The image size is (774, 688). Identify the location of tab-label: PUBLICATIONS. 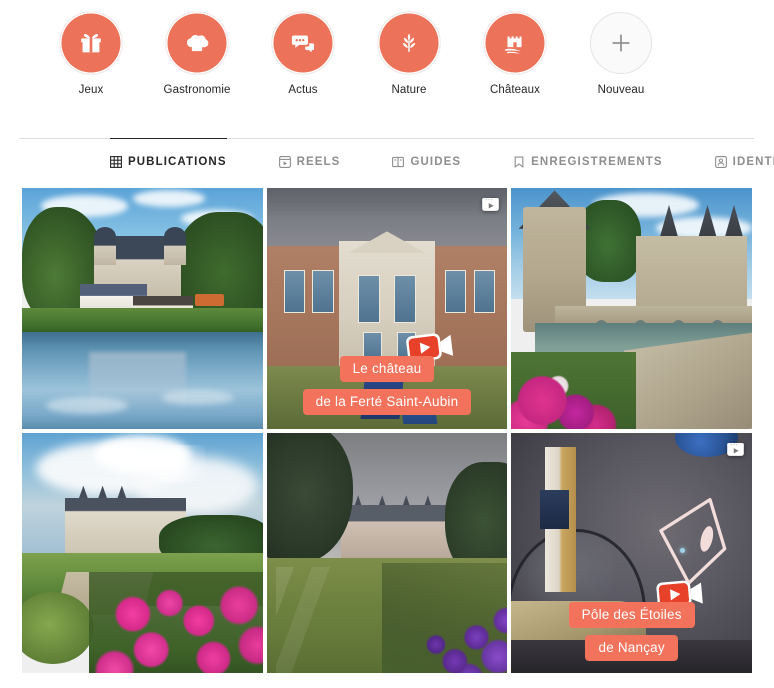
(177, 162).